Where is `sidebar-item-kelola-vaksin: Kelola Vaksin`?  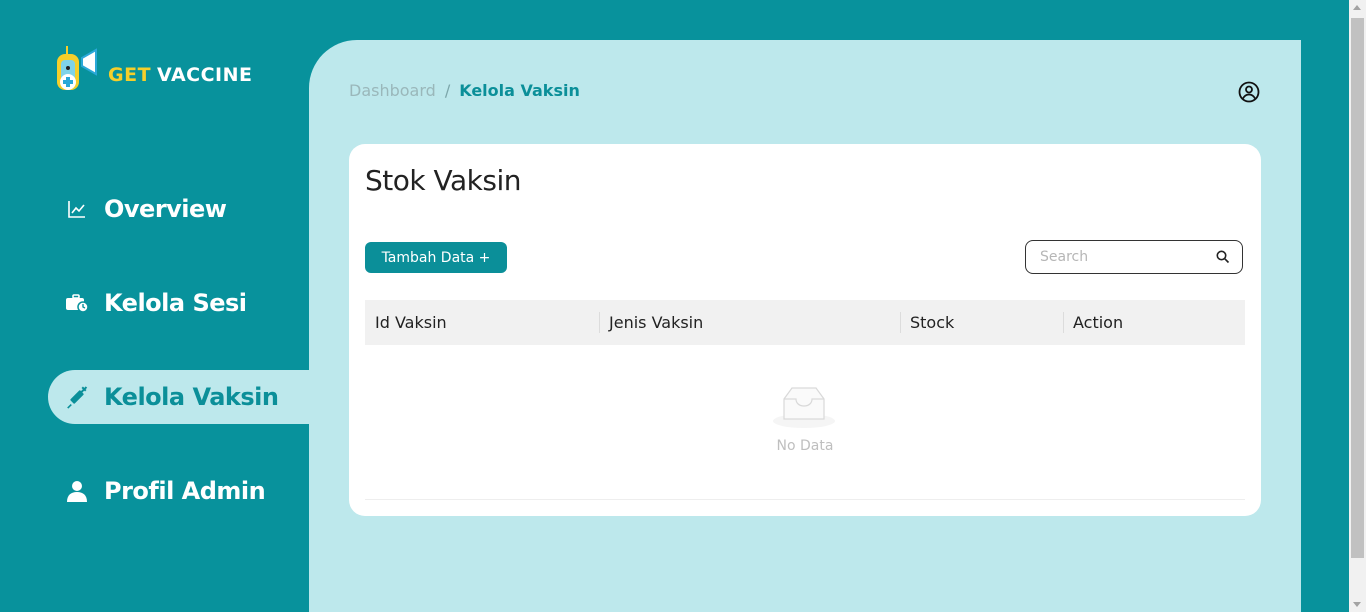 sidebar-item-kelola-vaksin: Kelola Vaksin is located at coordinates (178, 397).